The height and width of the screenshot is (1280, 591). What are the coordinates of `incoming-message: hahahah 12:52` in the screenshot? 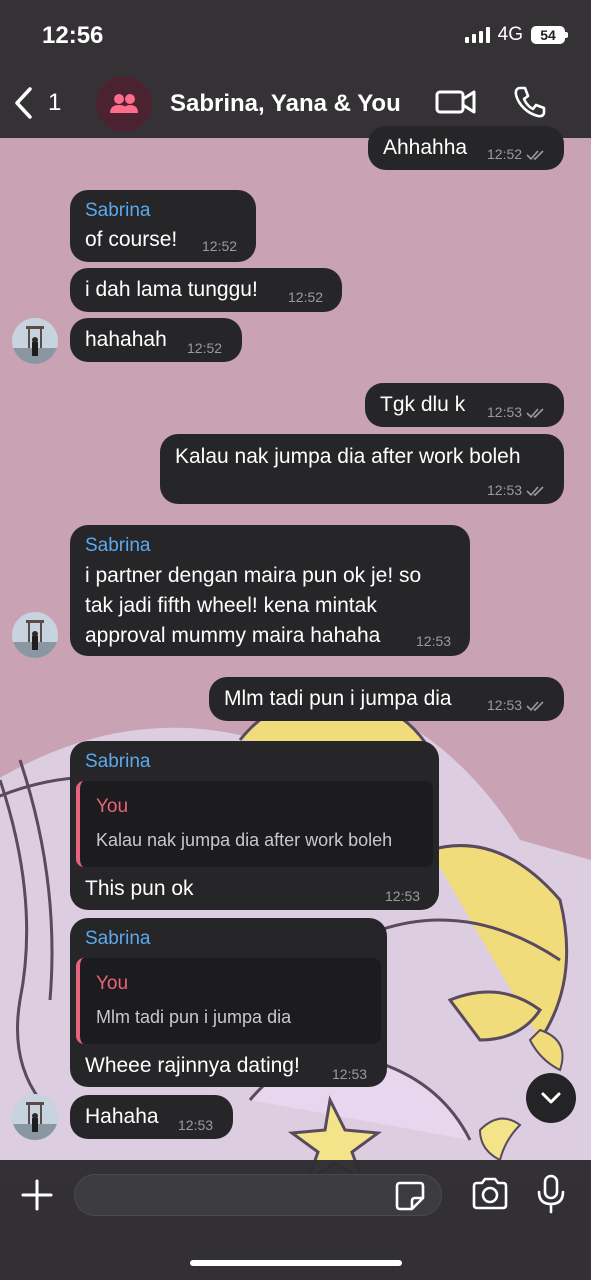 It's located at (156, 340).